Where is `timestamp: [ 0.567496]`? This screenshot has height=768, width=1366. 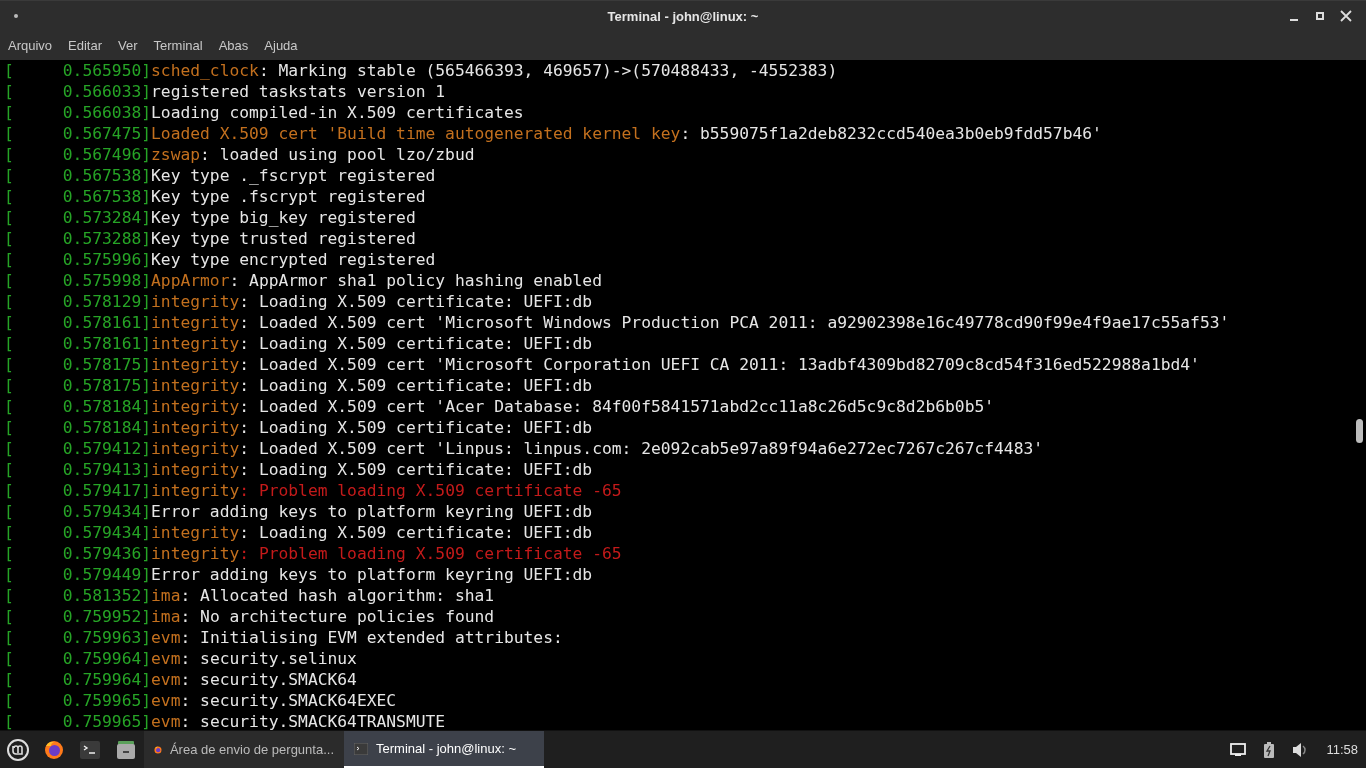
timestamp: [ 0.567496] is located at coordinates (78, 154).